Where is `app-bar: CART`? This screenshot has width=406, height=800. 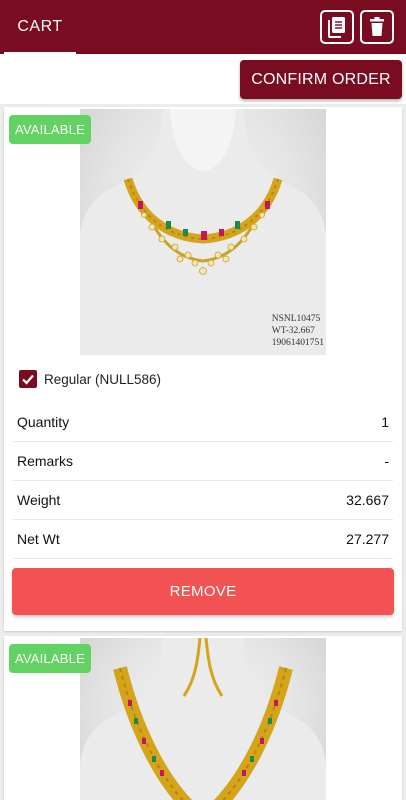
app-bar: CART is located at coordinates (203, 27).